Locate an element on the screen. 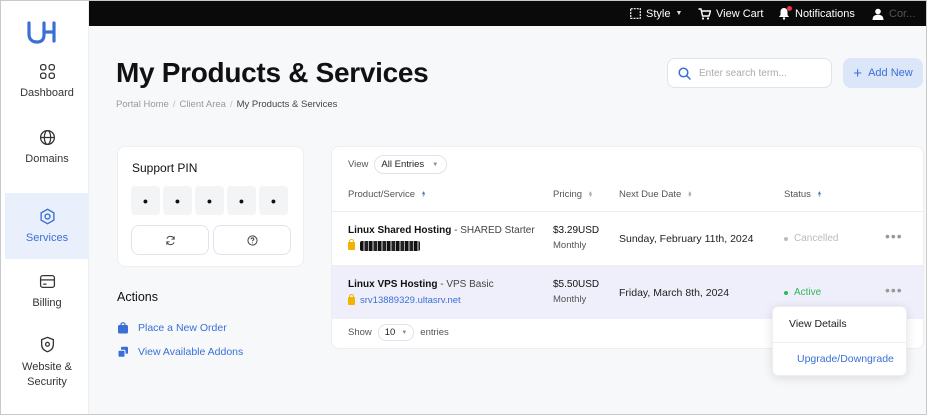 This screenshot has height=415, width=927. status-badge: Cancelled is located at coordinates (811, 238).